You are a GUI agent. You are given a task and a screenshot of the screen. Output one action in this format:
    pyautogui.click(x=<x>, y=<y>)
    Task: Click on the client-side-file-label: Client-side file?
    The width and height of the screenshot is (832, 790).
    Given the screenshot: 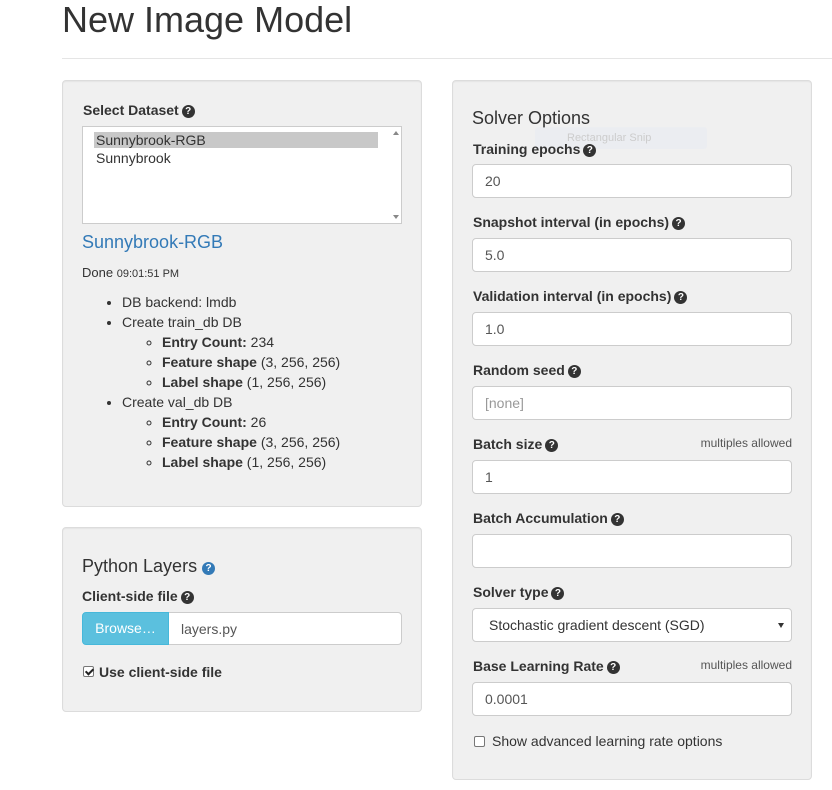 What is the action you would take?
    pyautogui.click(x=138, y=596)
    